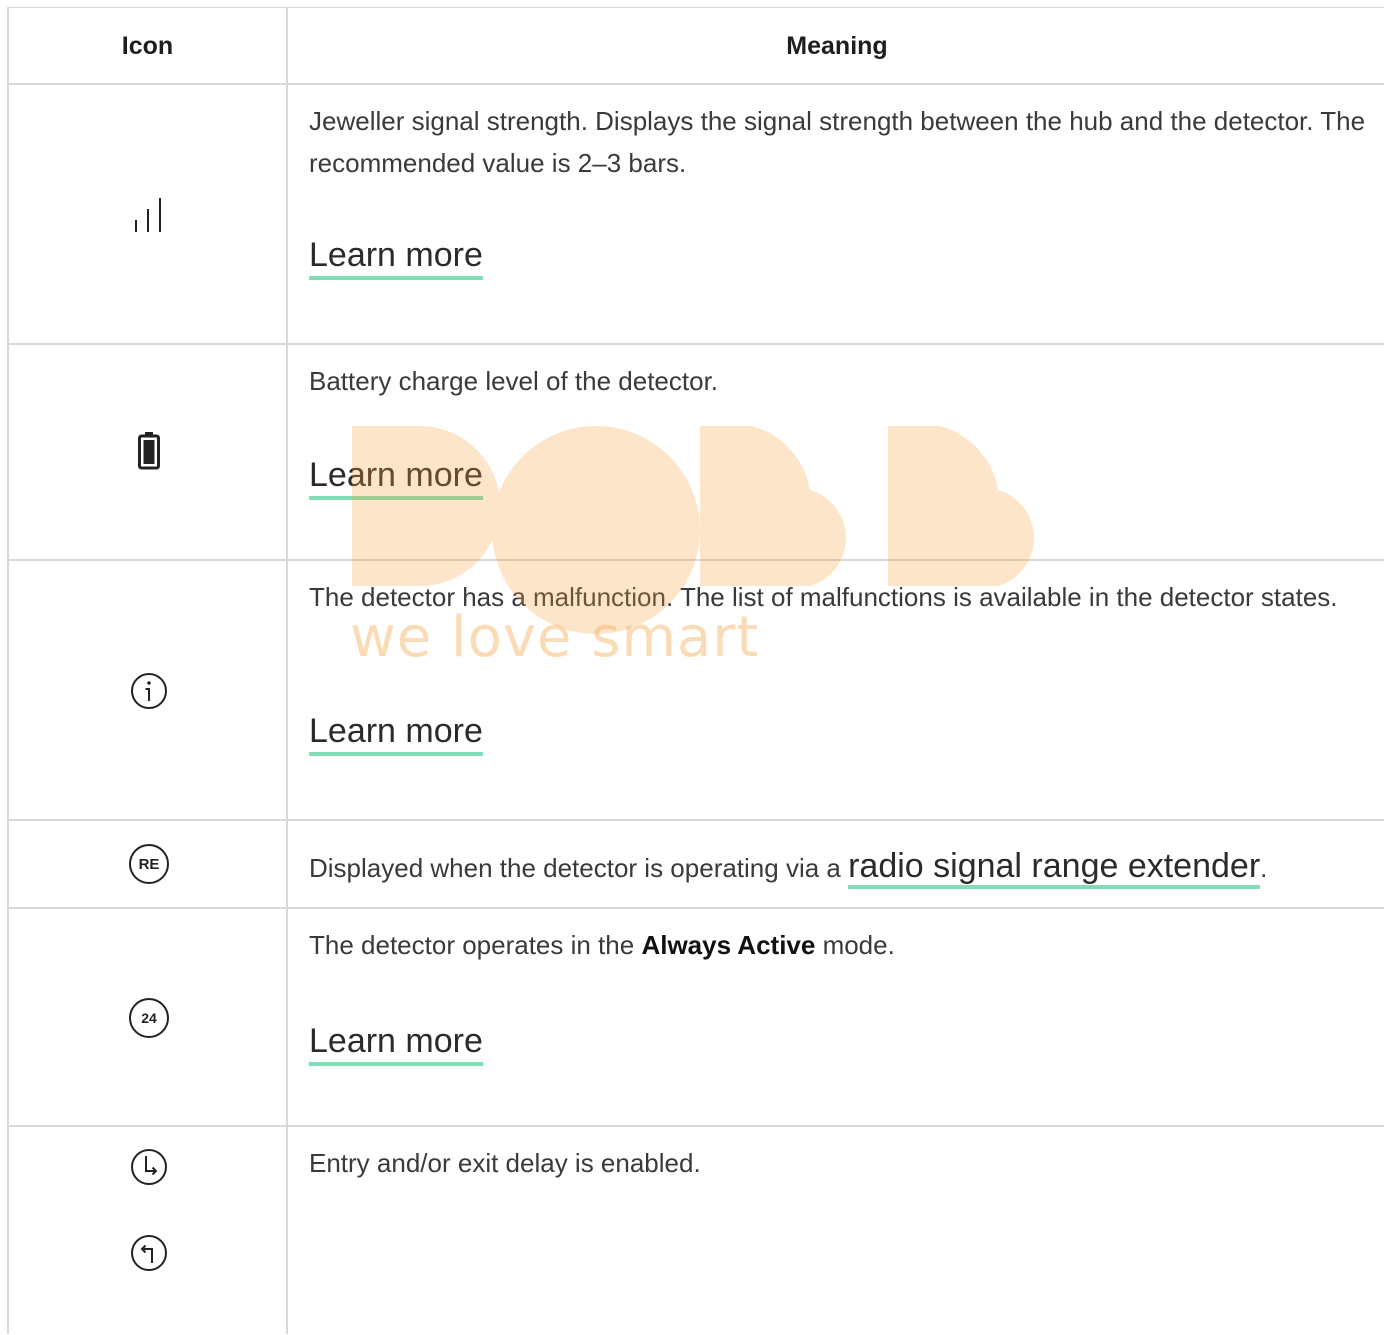 This screenshot has height=1335, width=1384. I want to click on meaning-text-after: ., so click(1264, 868).